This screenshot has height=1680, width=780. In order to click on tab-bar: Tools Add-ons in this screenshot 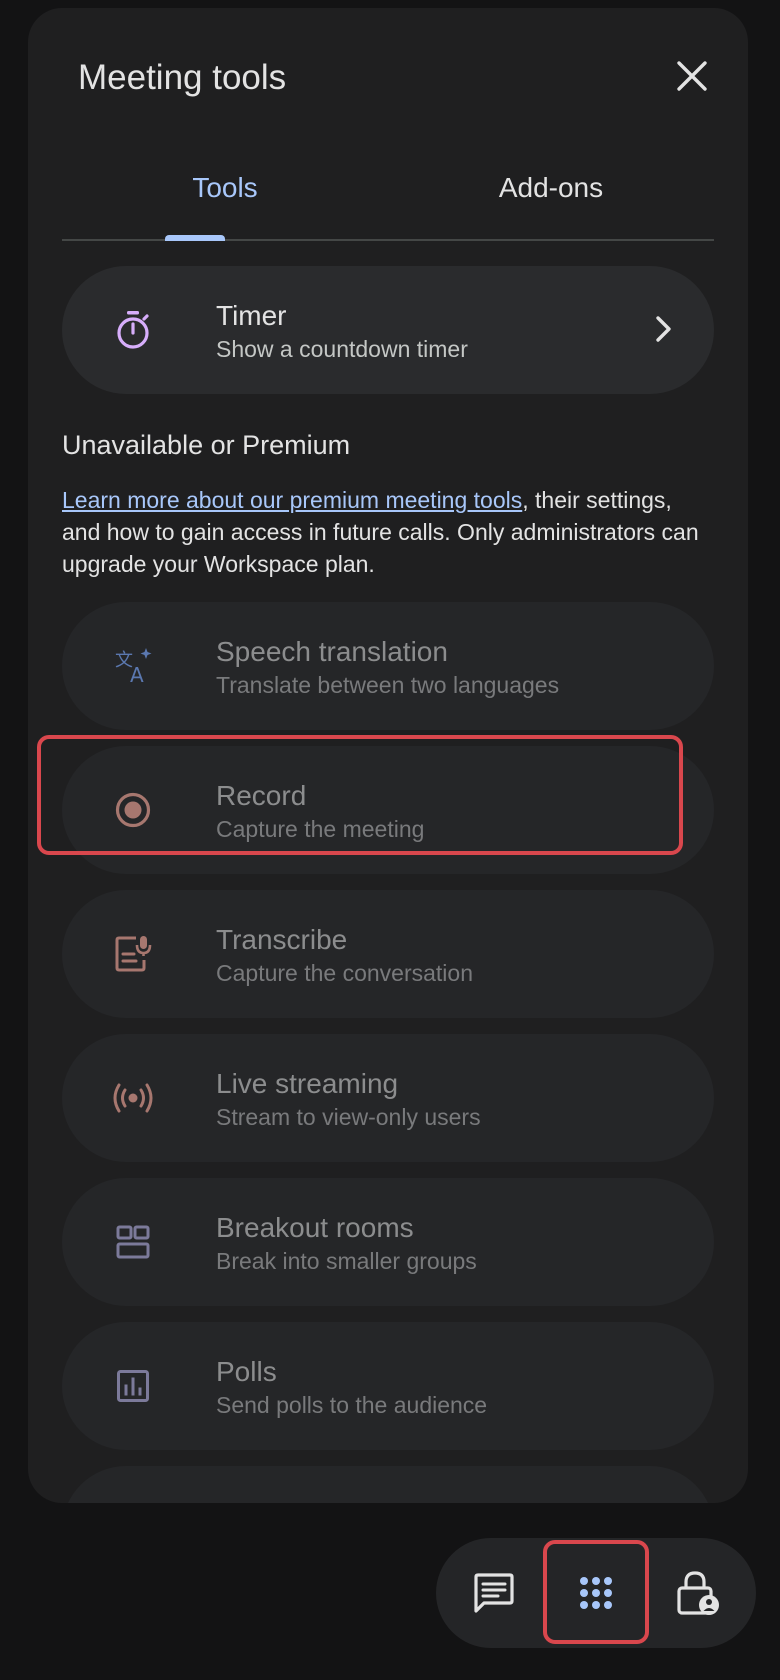, I will do `click(388, 194)`.